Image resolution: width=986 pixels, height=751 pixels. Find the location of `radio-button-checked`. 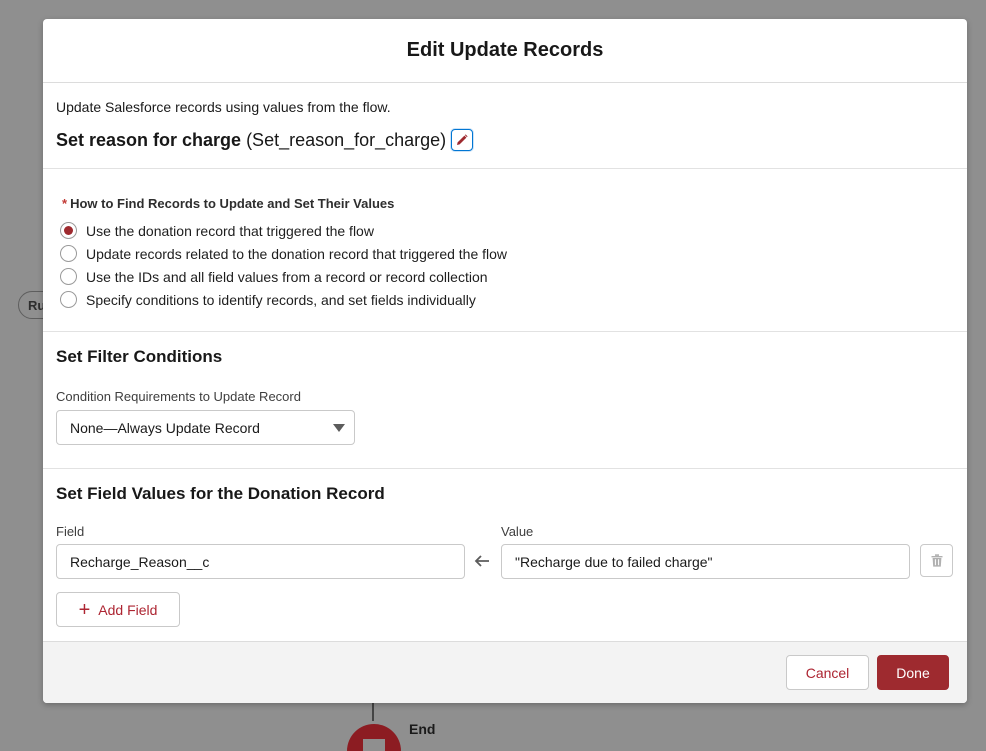

radio-button-checked is located at coordinates (68, 230).